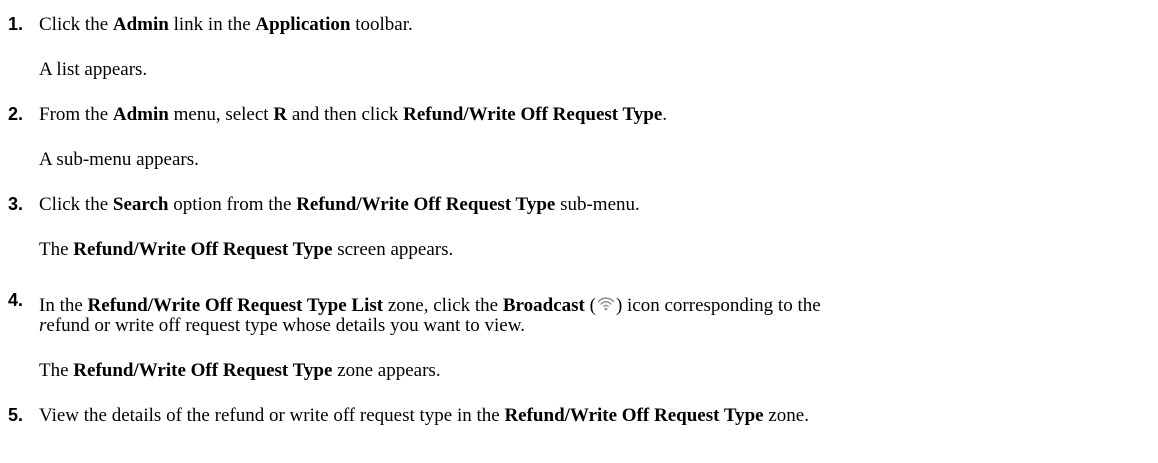  Describe the element at coordinates (16, 300) in the screenshot. I see `step-number: 4.` at that location.